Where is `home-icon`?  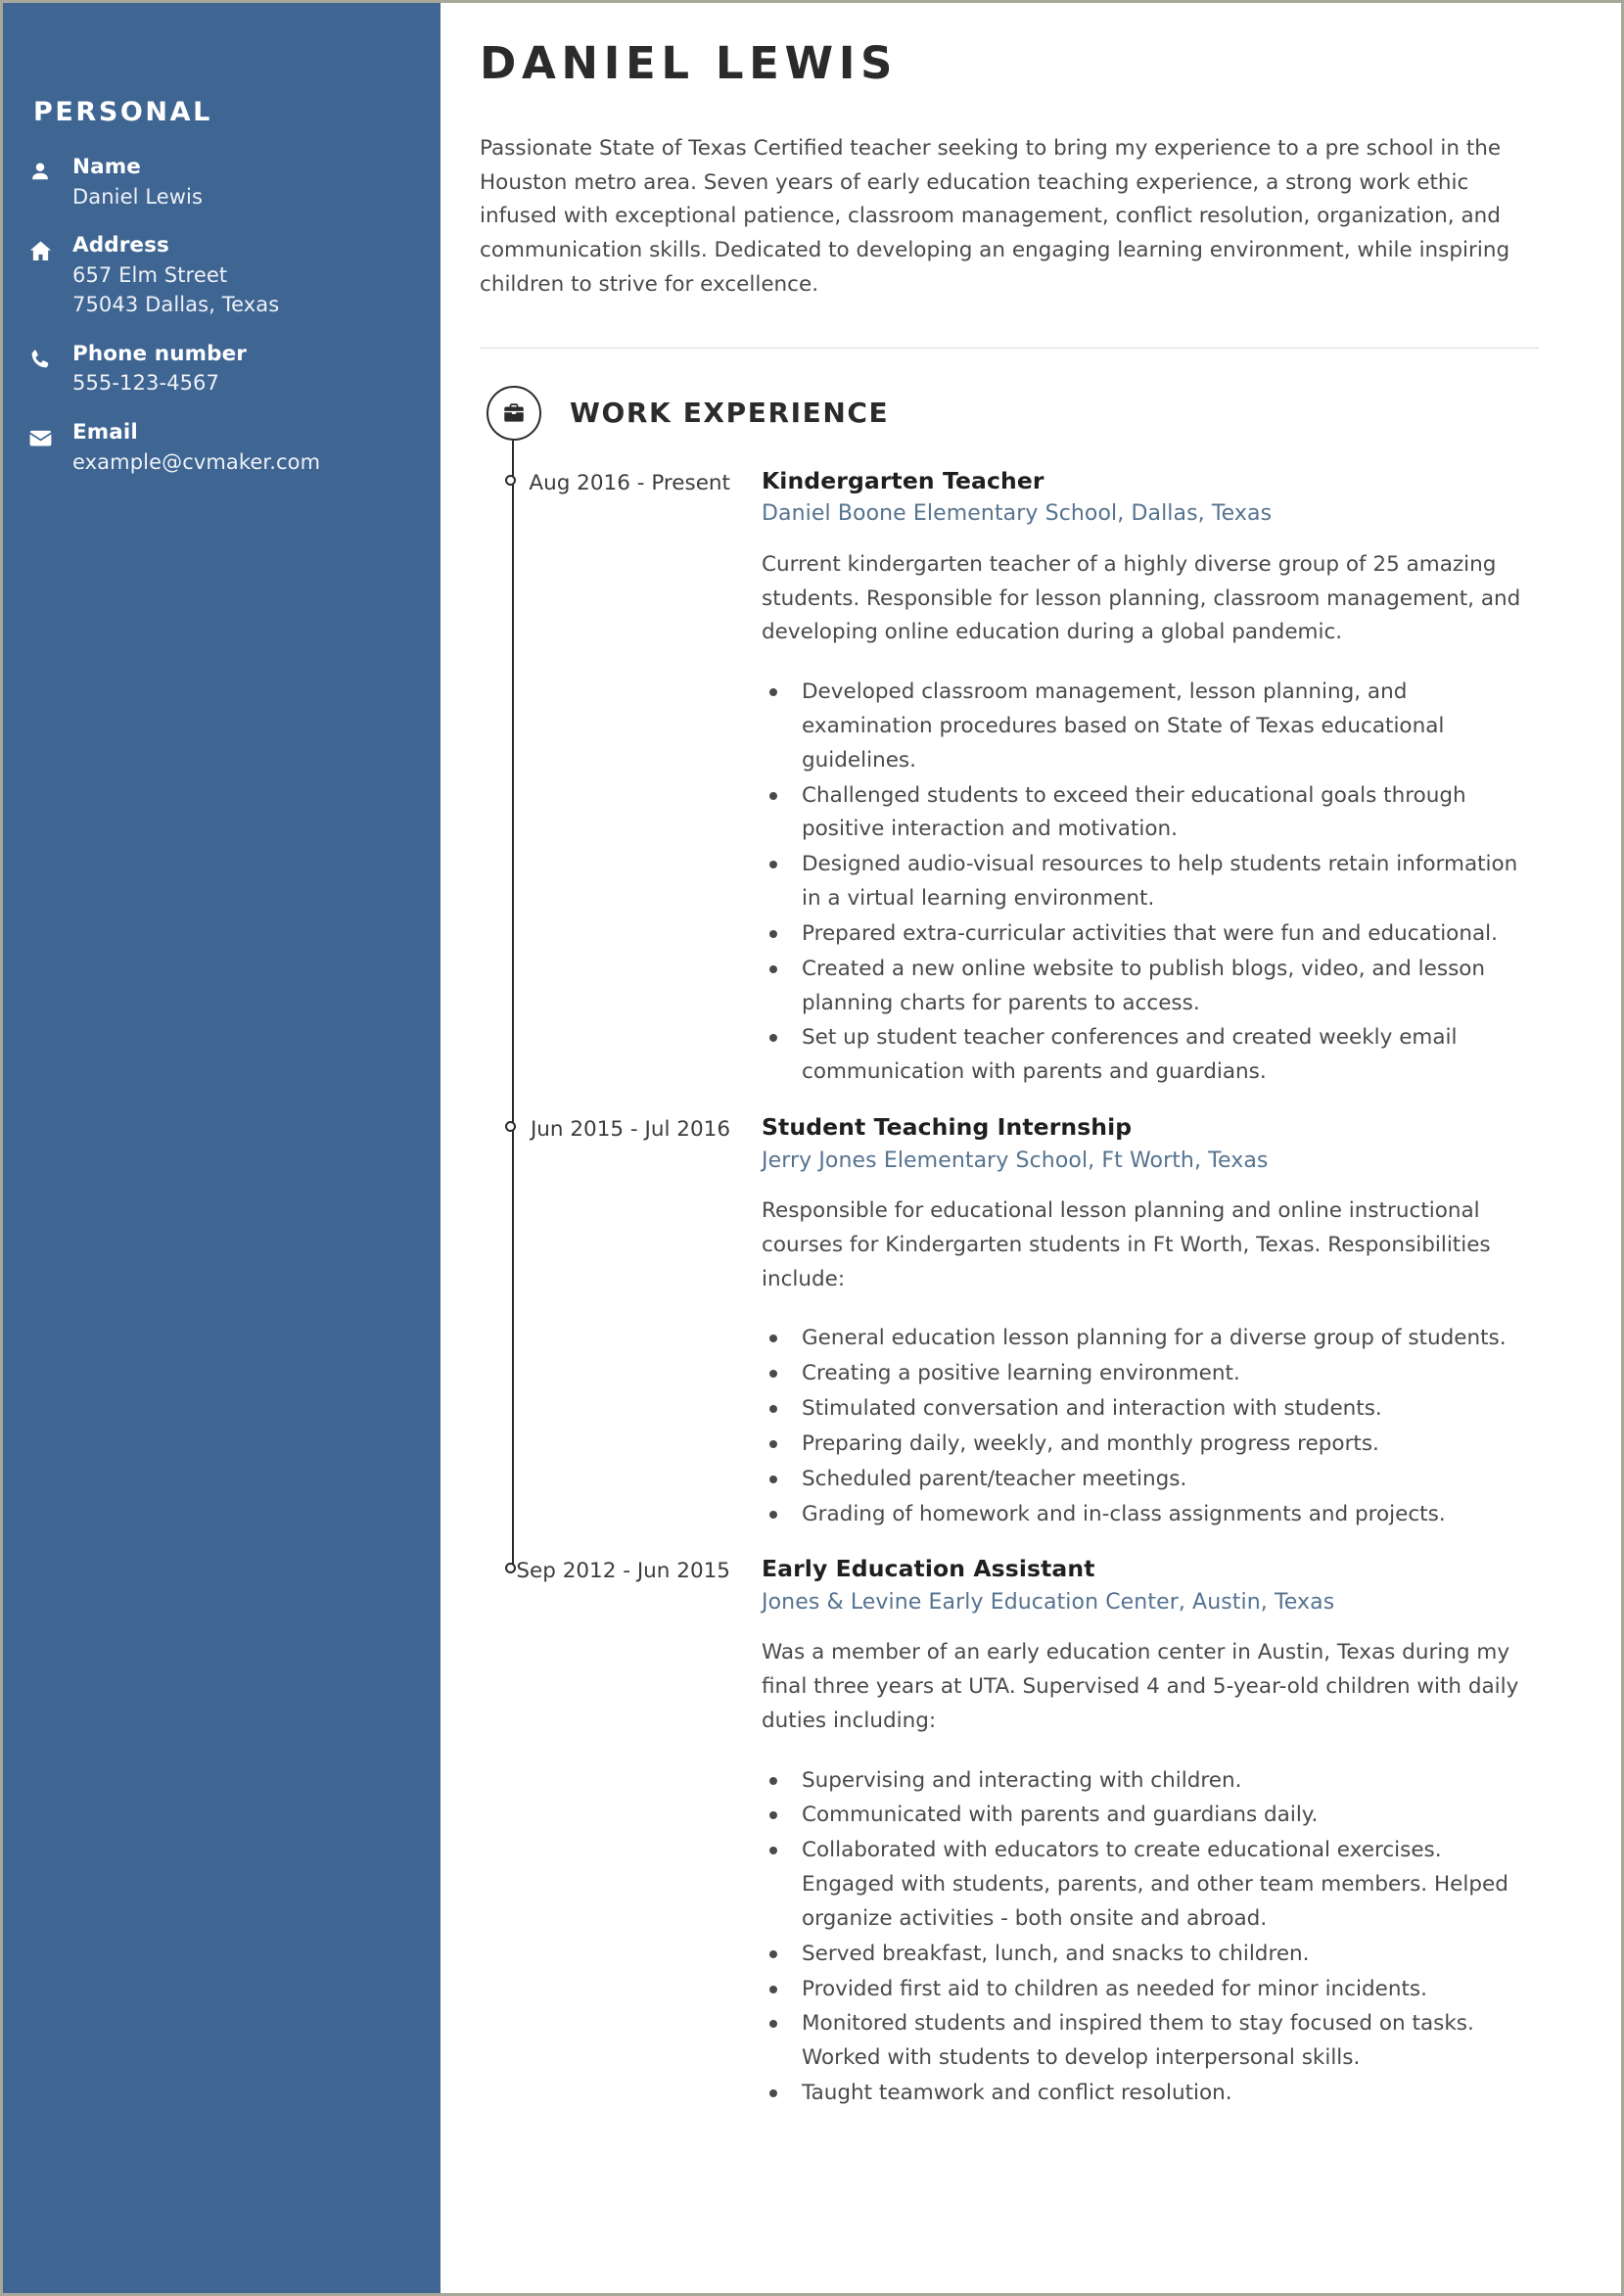 home-icon is located at coordinates (49, 248).